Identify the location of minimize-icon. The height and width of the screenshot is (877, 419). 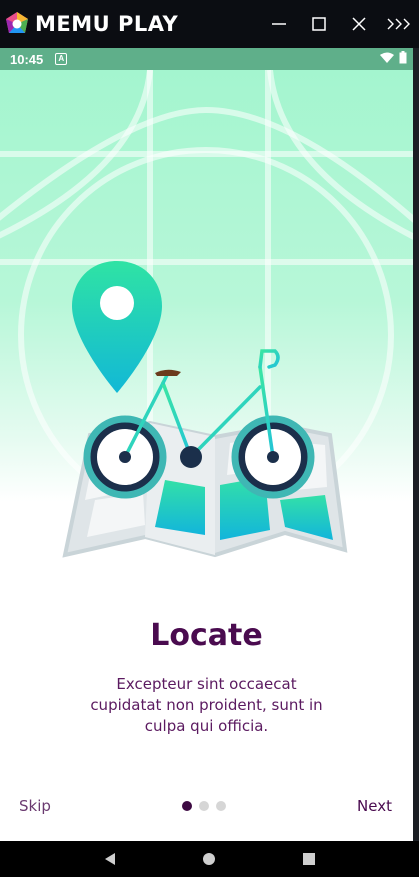
(279, 24).